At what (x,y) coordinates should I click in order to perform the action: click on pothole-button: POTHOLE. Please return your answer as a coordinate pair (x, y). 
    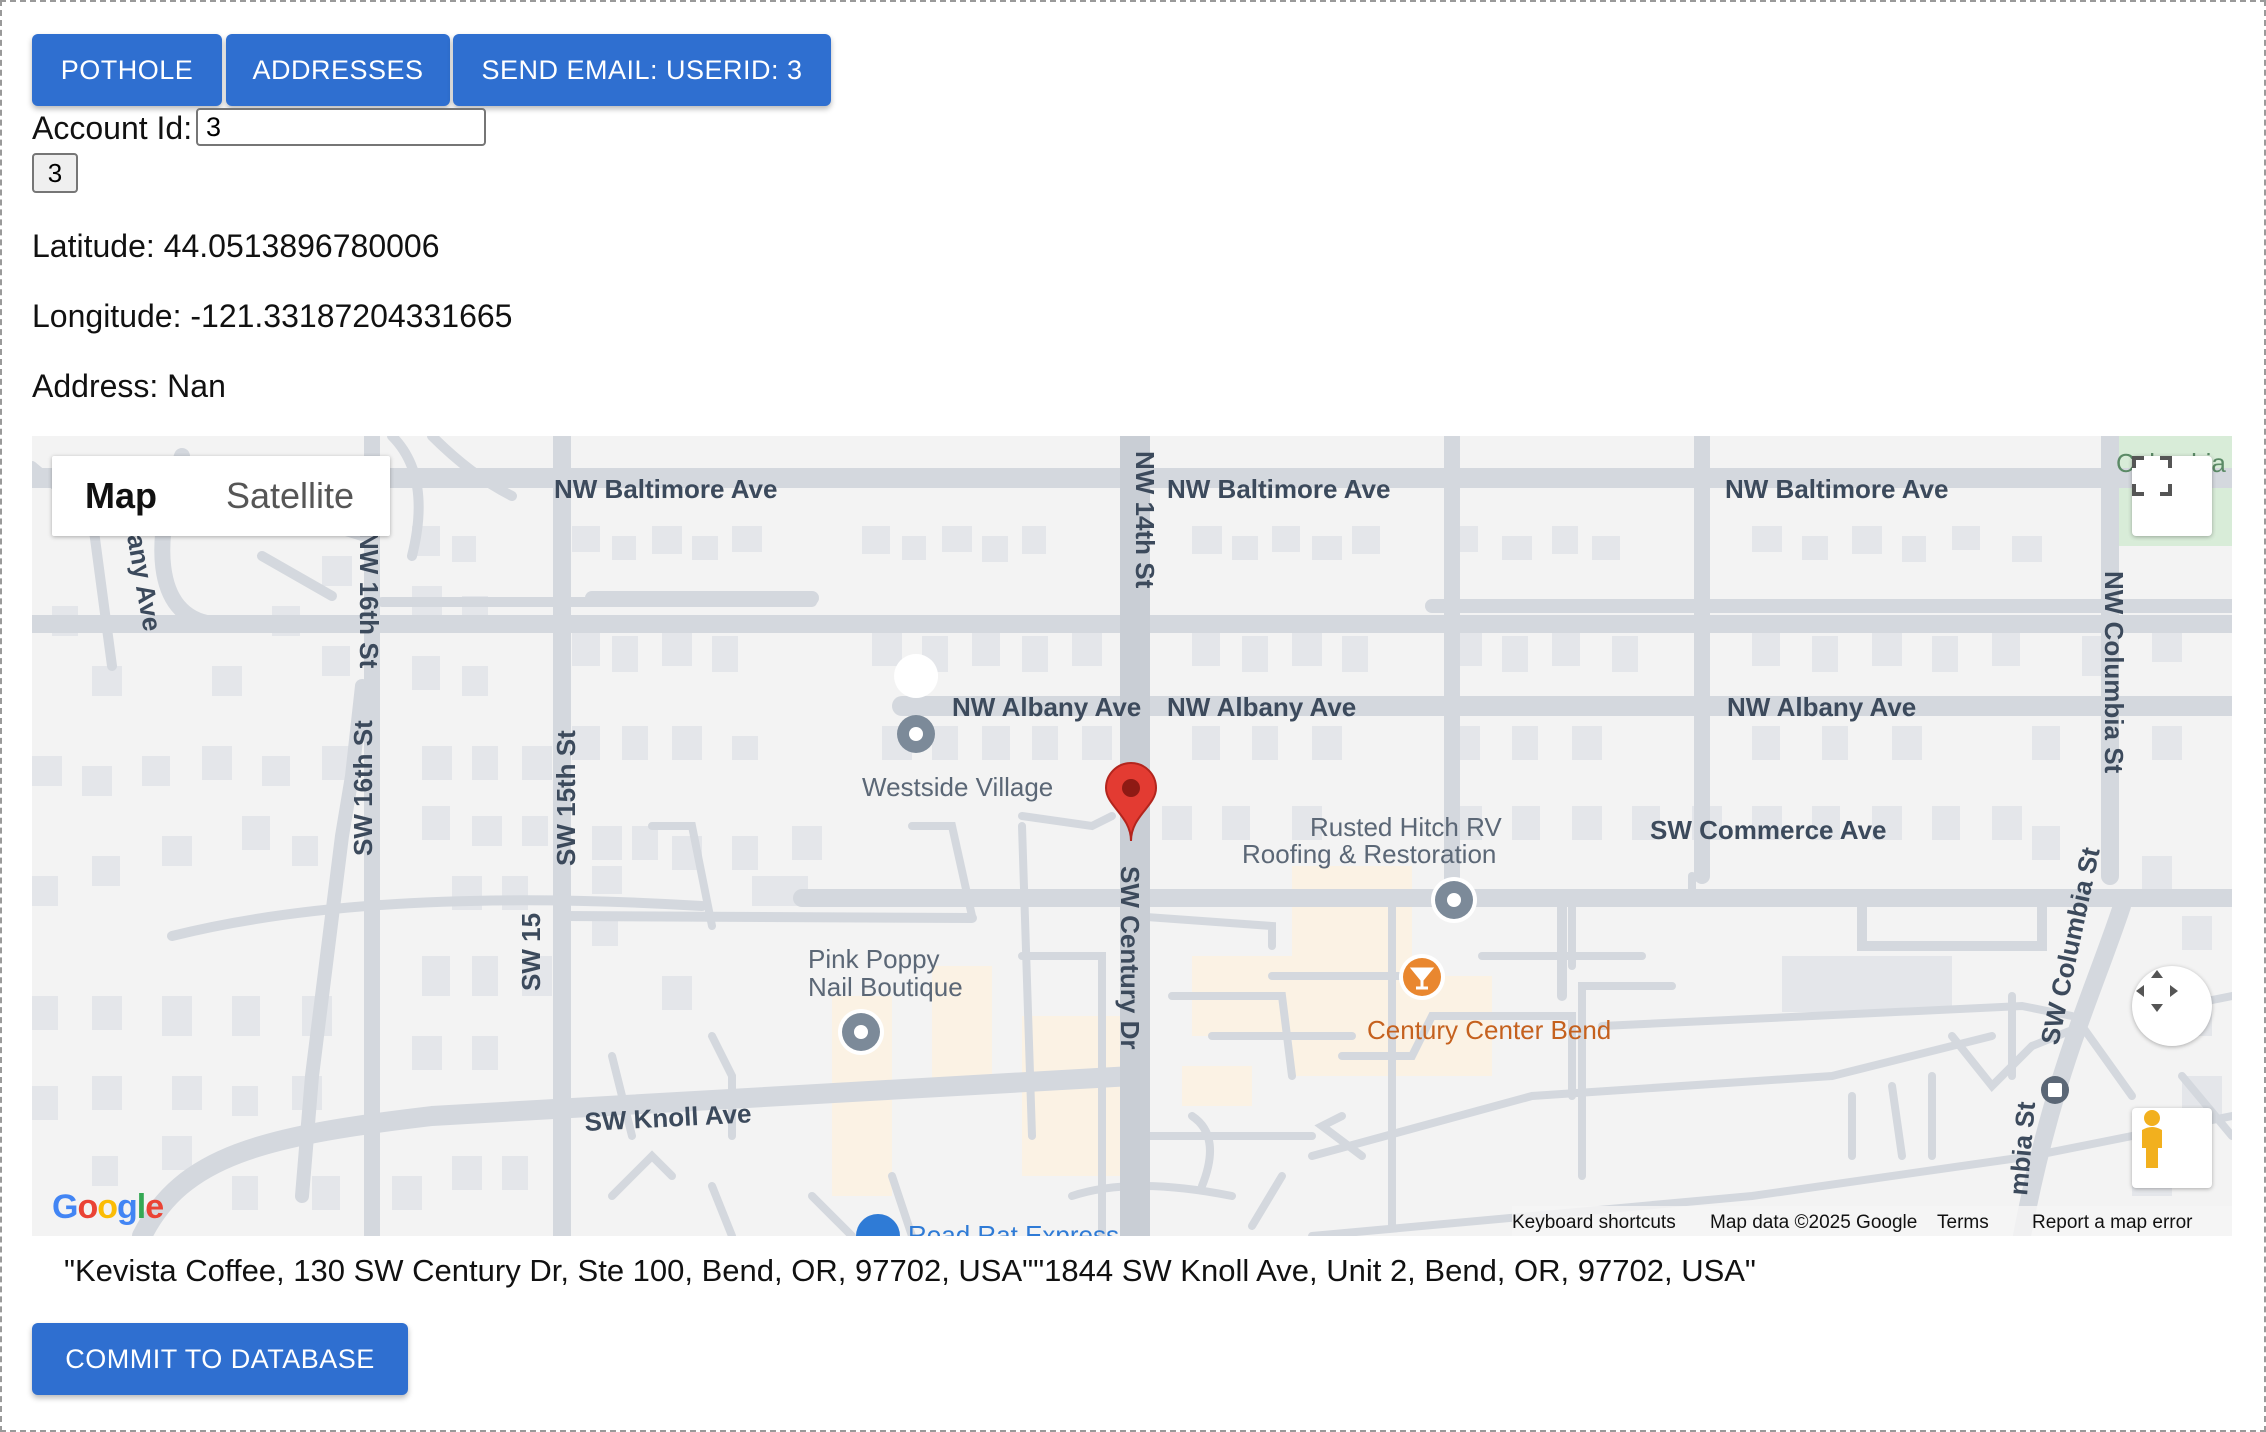
    Looking at the image, I should click on (127, 70).